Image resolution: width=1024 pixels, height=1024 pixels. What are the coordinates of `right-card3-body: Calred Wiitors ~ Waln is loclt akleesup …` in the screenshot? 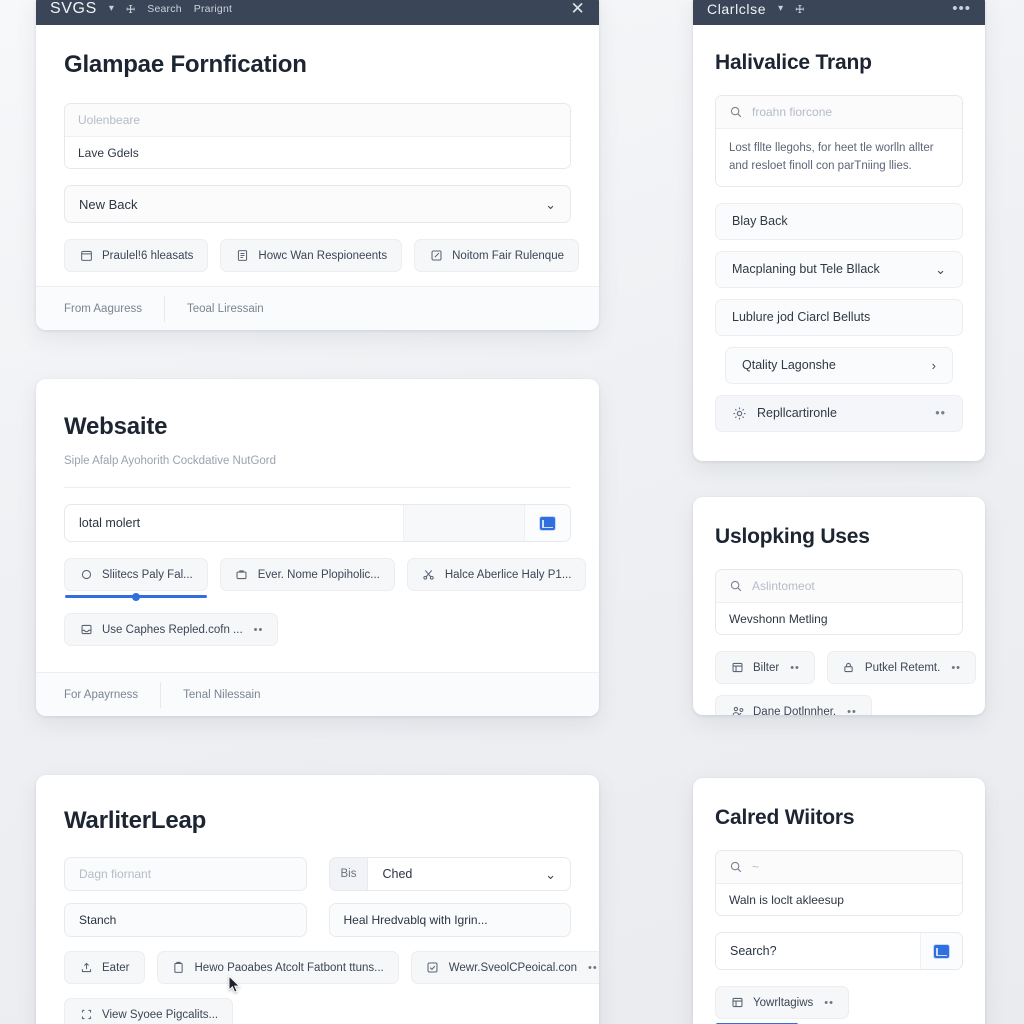 It's located at (839, 901).